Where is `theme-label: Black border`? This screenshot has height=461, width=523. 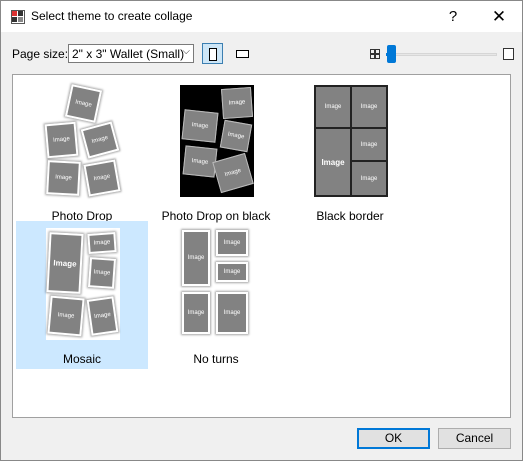
theme-label: Black border is located at coordinates (350, 216).